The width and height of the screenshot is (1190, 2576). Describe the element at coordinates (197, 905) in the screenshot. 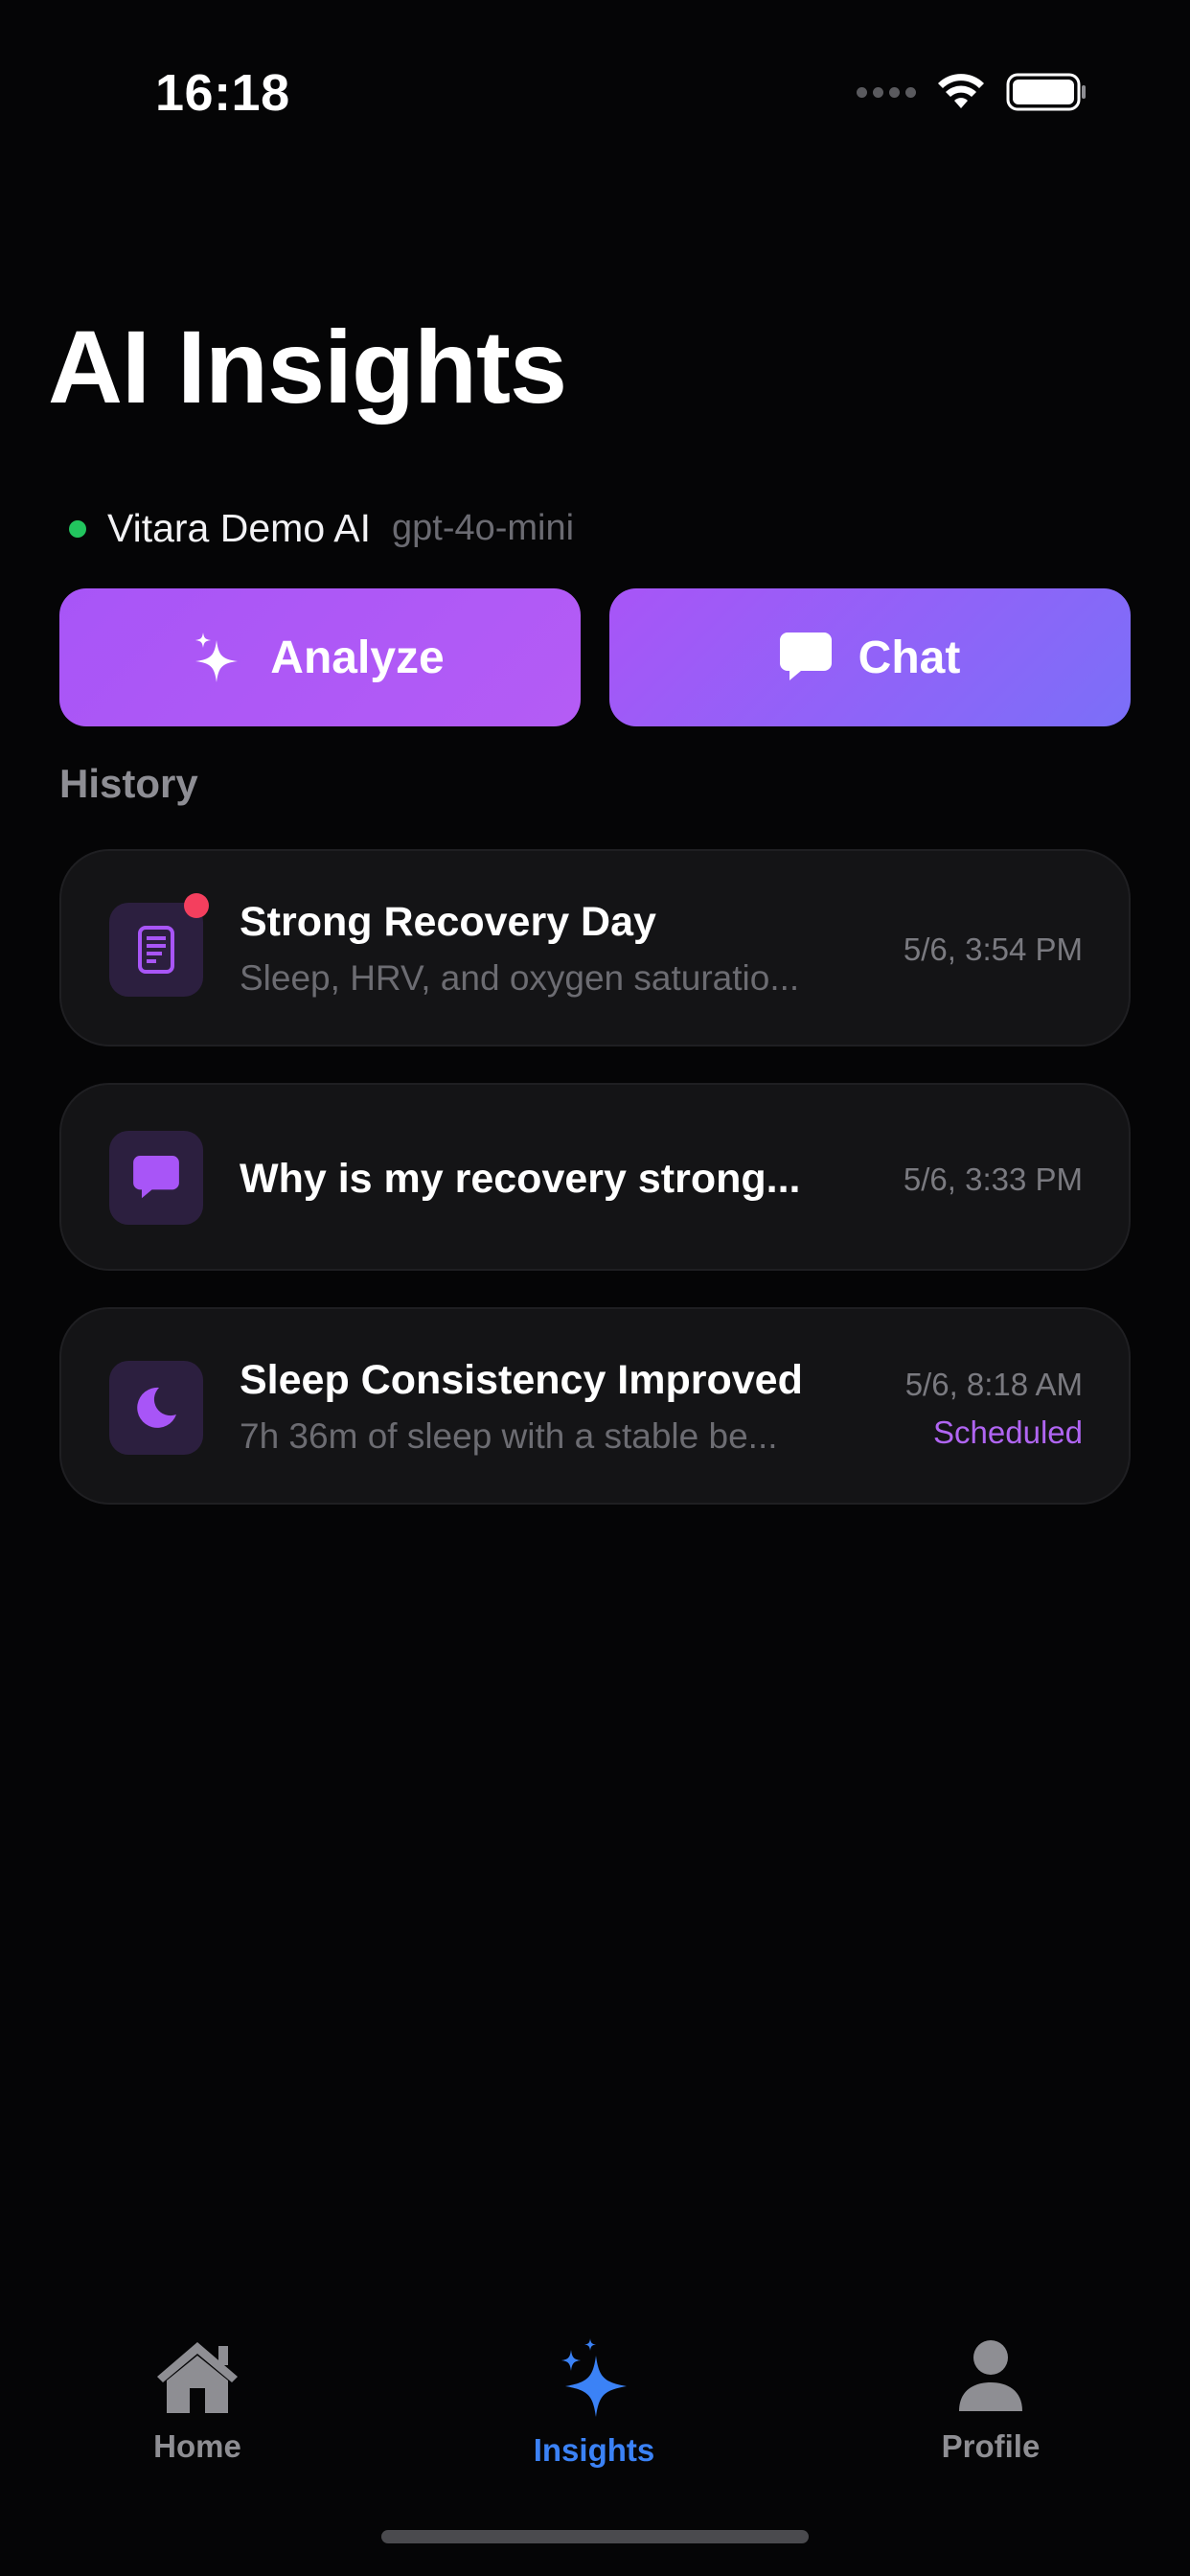

I see `unread-dot` at that location.